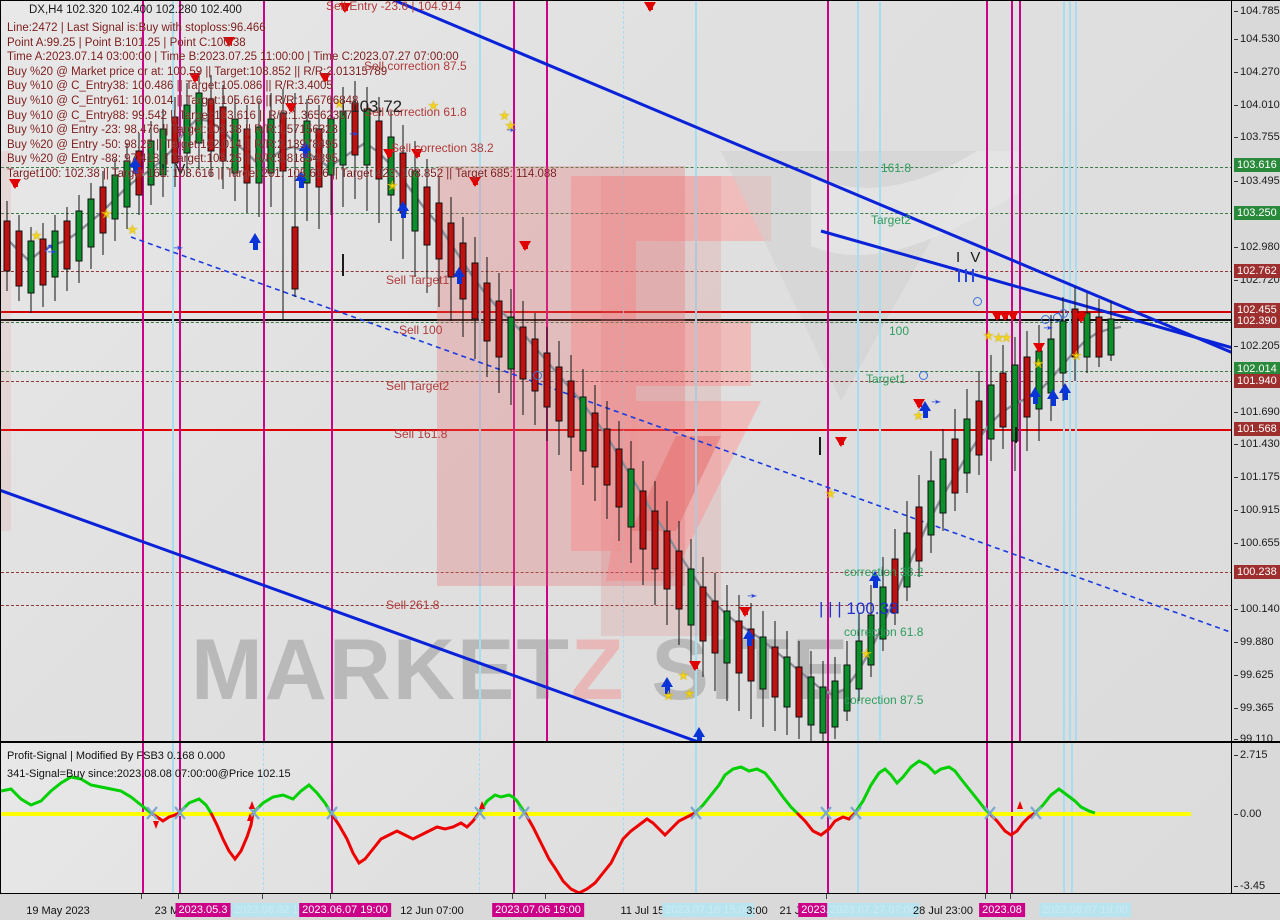 Image resolution: width=1280 pixels, height=920 pixels. Describe the element at coordinates (1257, 477) in the screenshot. I see `price-tick: 101.175` at that location.